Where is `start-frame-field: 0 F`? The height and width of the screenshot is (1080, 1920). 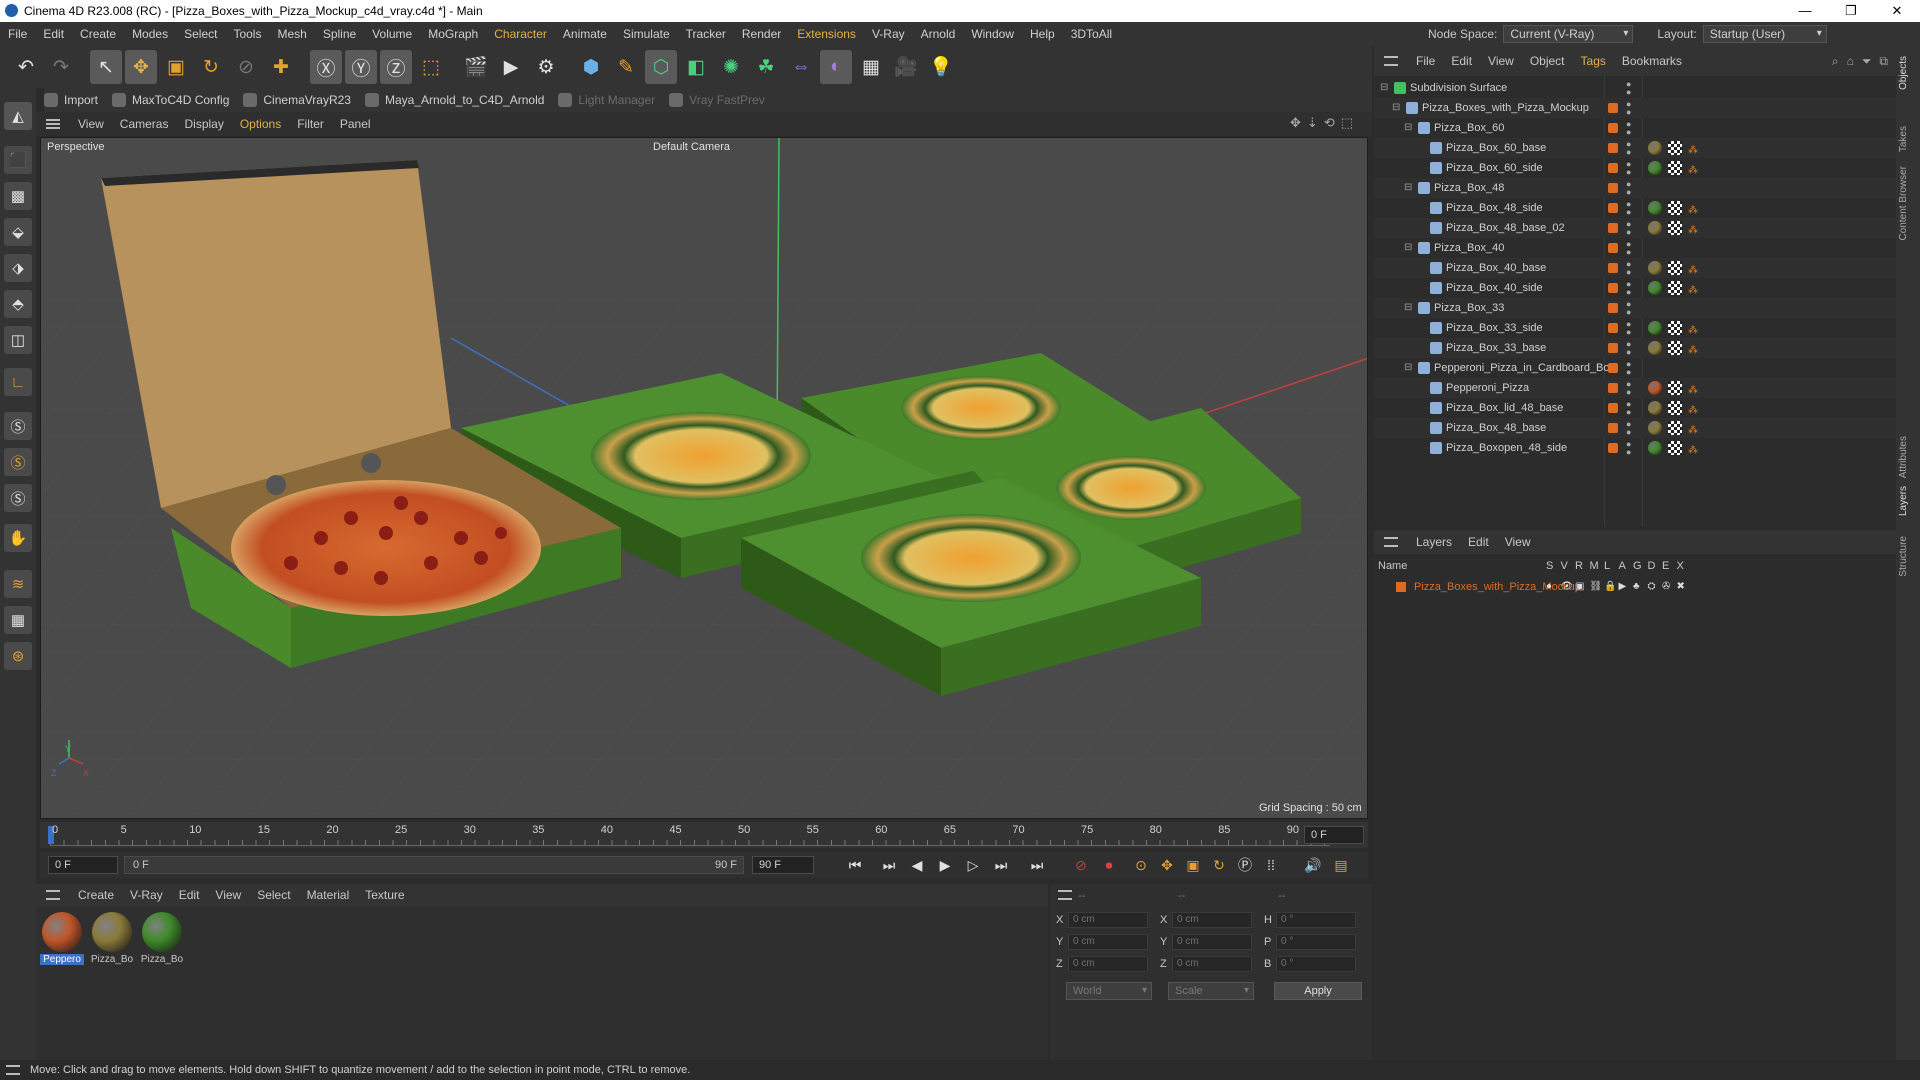 start-frame-field: 0 F is located at coordinates (83, 865).